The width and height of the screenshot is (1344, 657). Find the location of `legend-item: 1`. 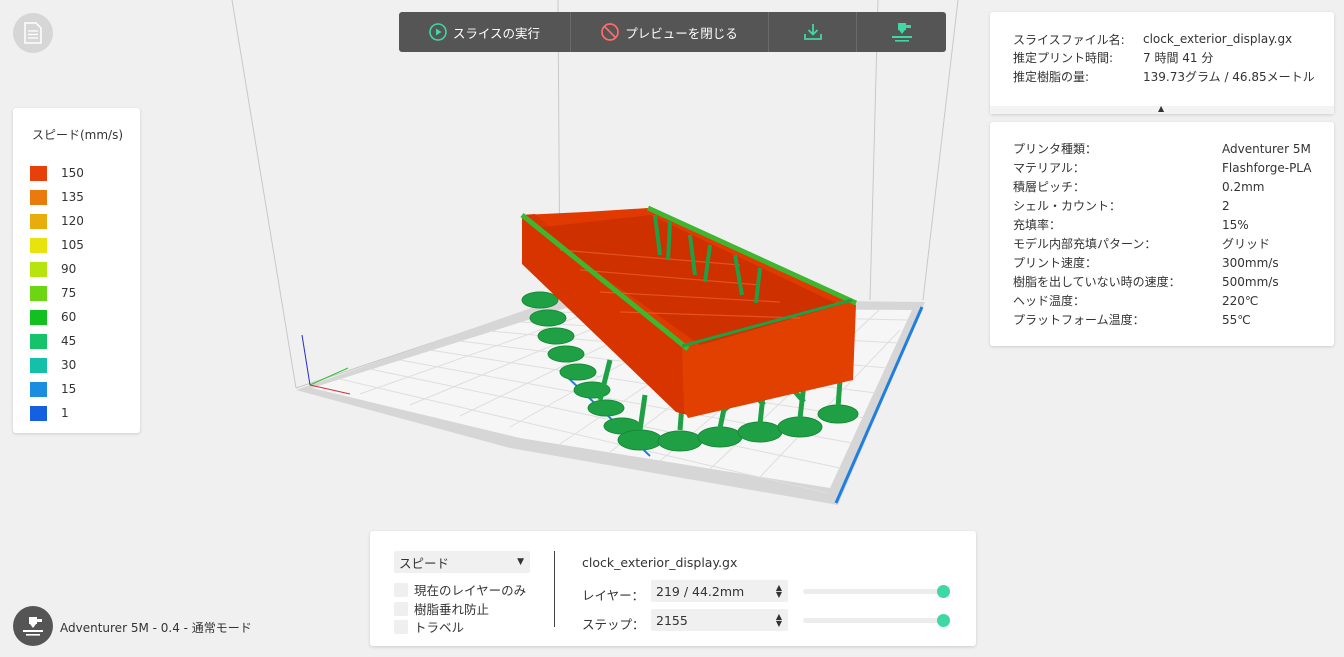

legend-item: 1 is located at coordinates (85, 413).